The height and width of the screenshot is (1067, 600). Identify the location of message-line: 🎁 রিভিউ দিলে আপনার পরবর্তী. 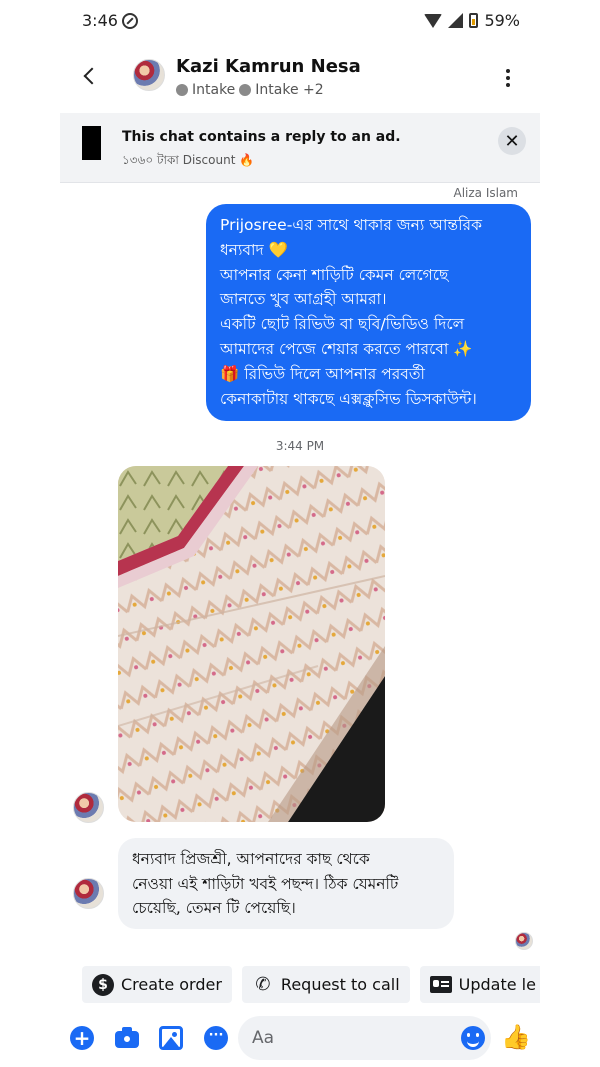
(322, 373).